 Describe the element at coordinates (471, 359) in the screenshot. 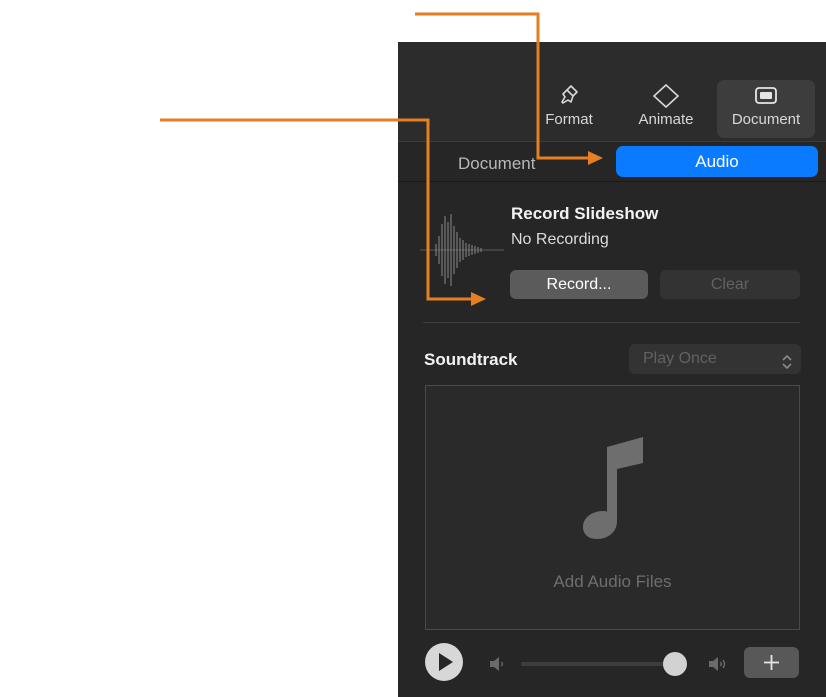

I see `soundtrack-label: Soundtrack` at that location.